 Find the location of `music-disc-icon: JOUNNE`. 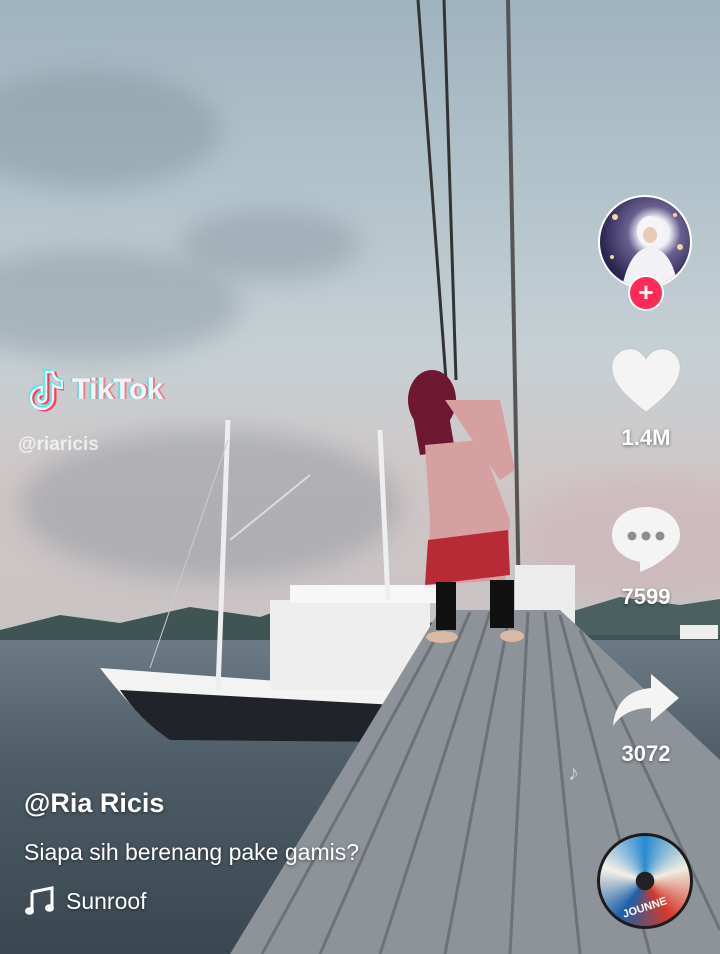

music-disc-icon: JOUNNE is located at coordinates (645, 881).